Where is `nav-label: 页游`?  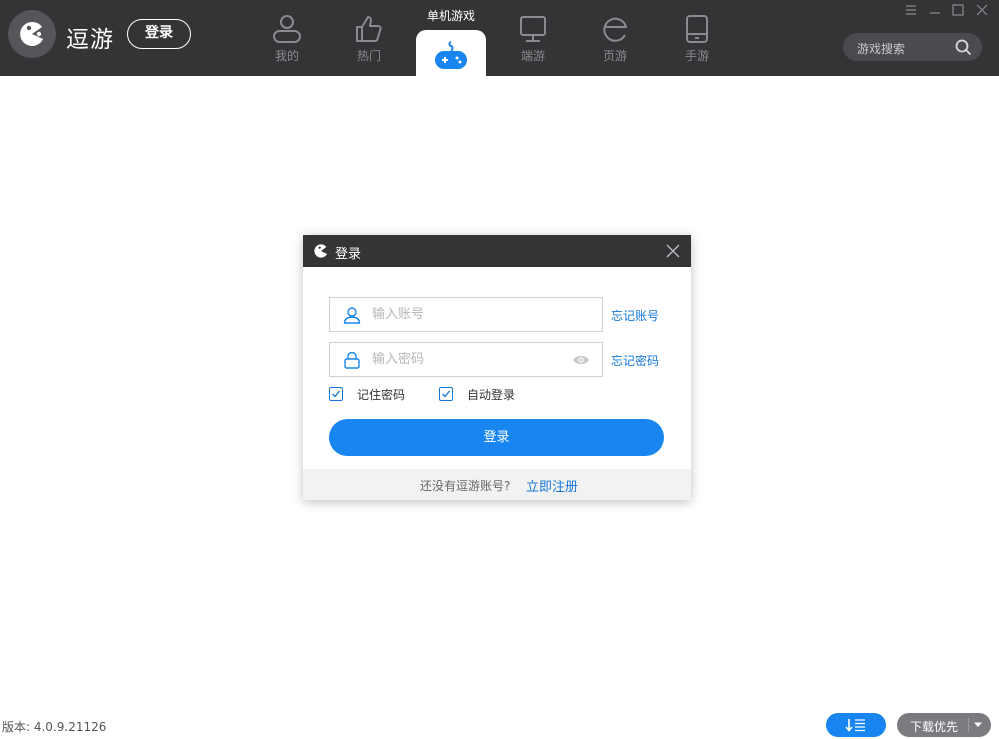
nav-label: 页游 is located at coordinates (614, 56).